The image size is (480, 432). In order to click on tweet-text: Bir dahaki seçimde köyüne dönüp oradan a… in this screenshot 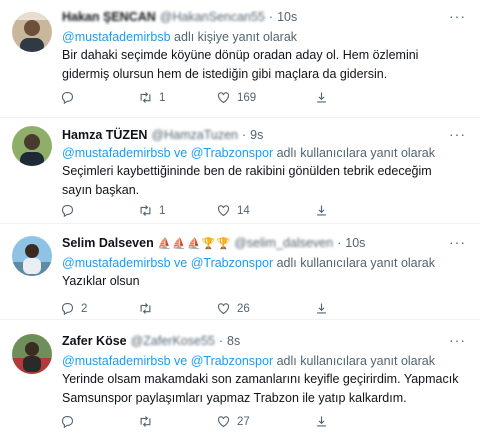, I will do `click(240, 64)`.